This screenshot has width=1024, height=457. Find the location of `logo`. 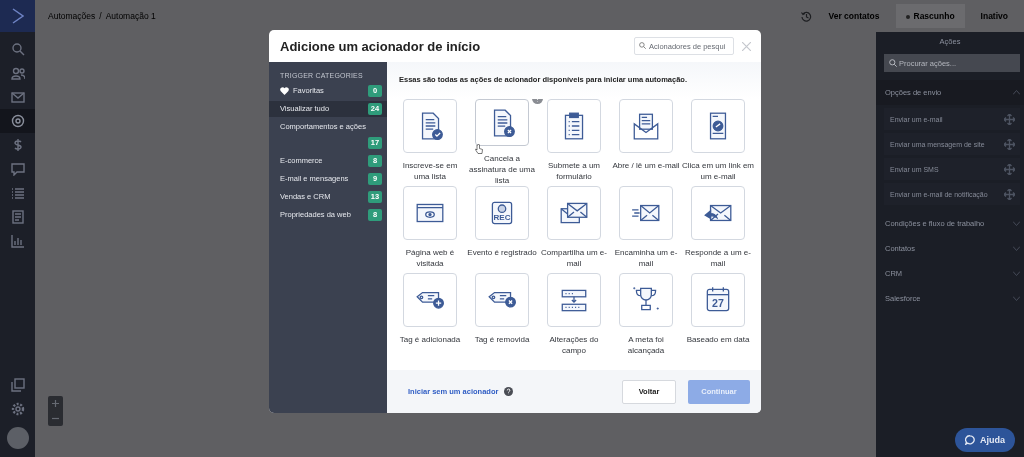

logo is located at coordinates (17, 16).